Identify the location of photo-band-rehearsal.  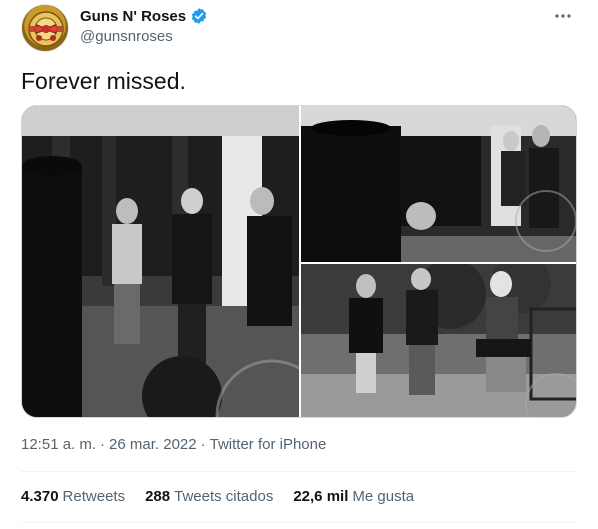
(438, 184).